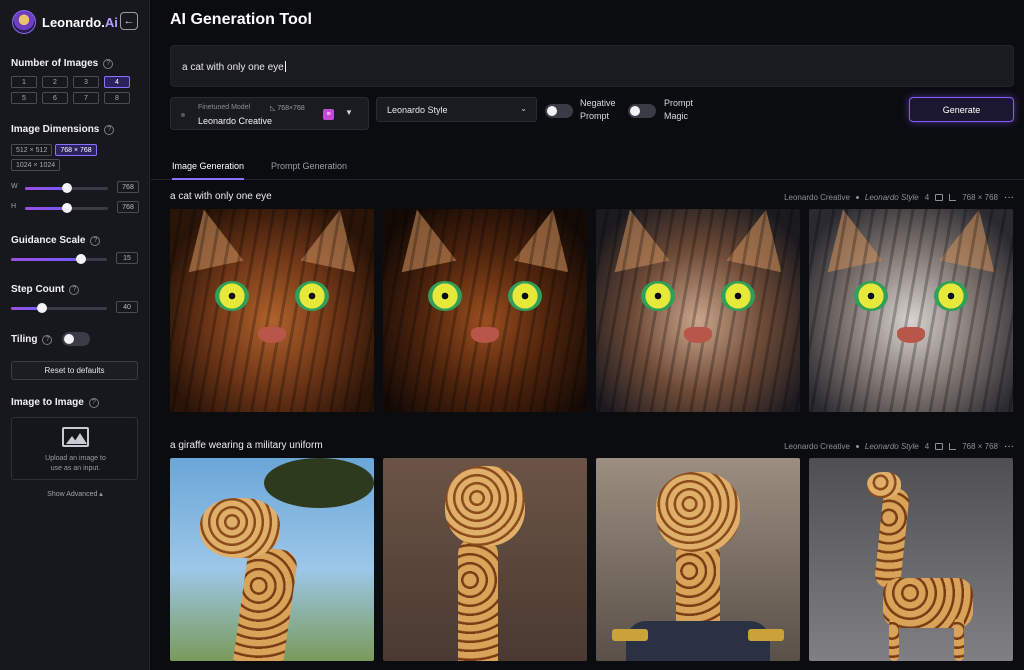 This screenshot has height=670, width=1024. I want to click on negative-prompt-toggle, so click(559, 111).